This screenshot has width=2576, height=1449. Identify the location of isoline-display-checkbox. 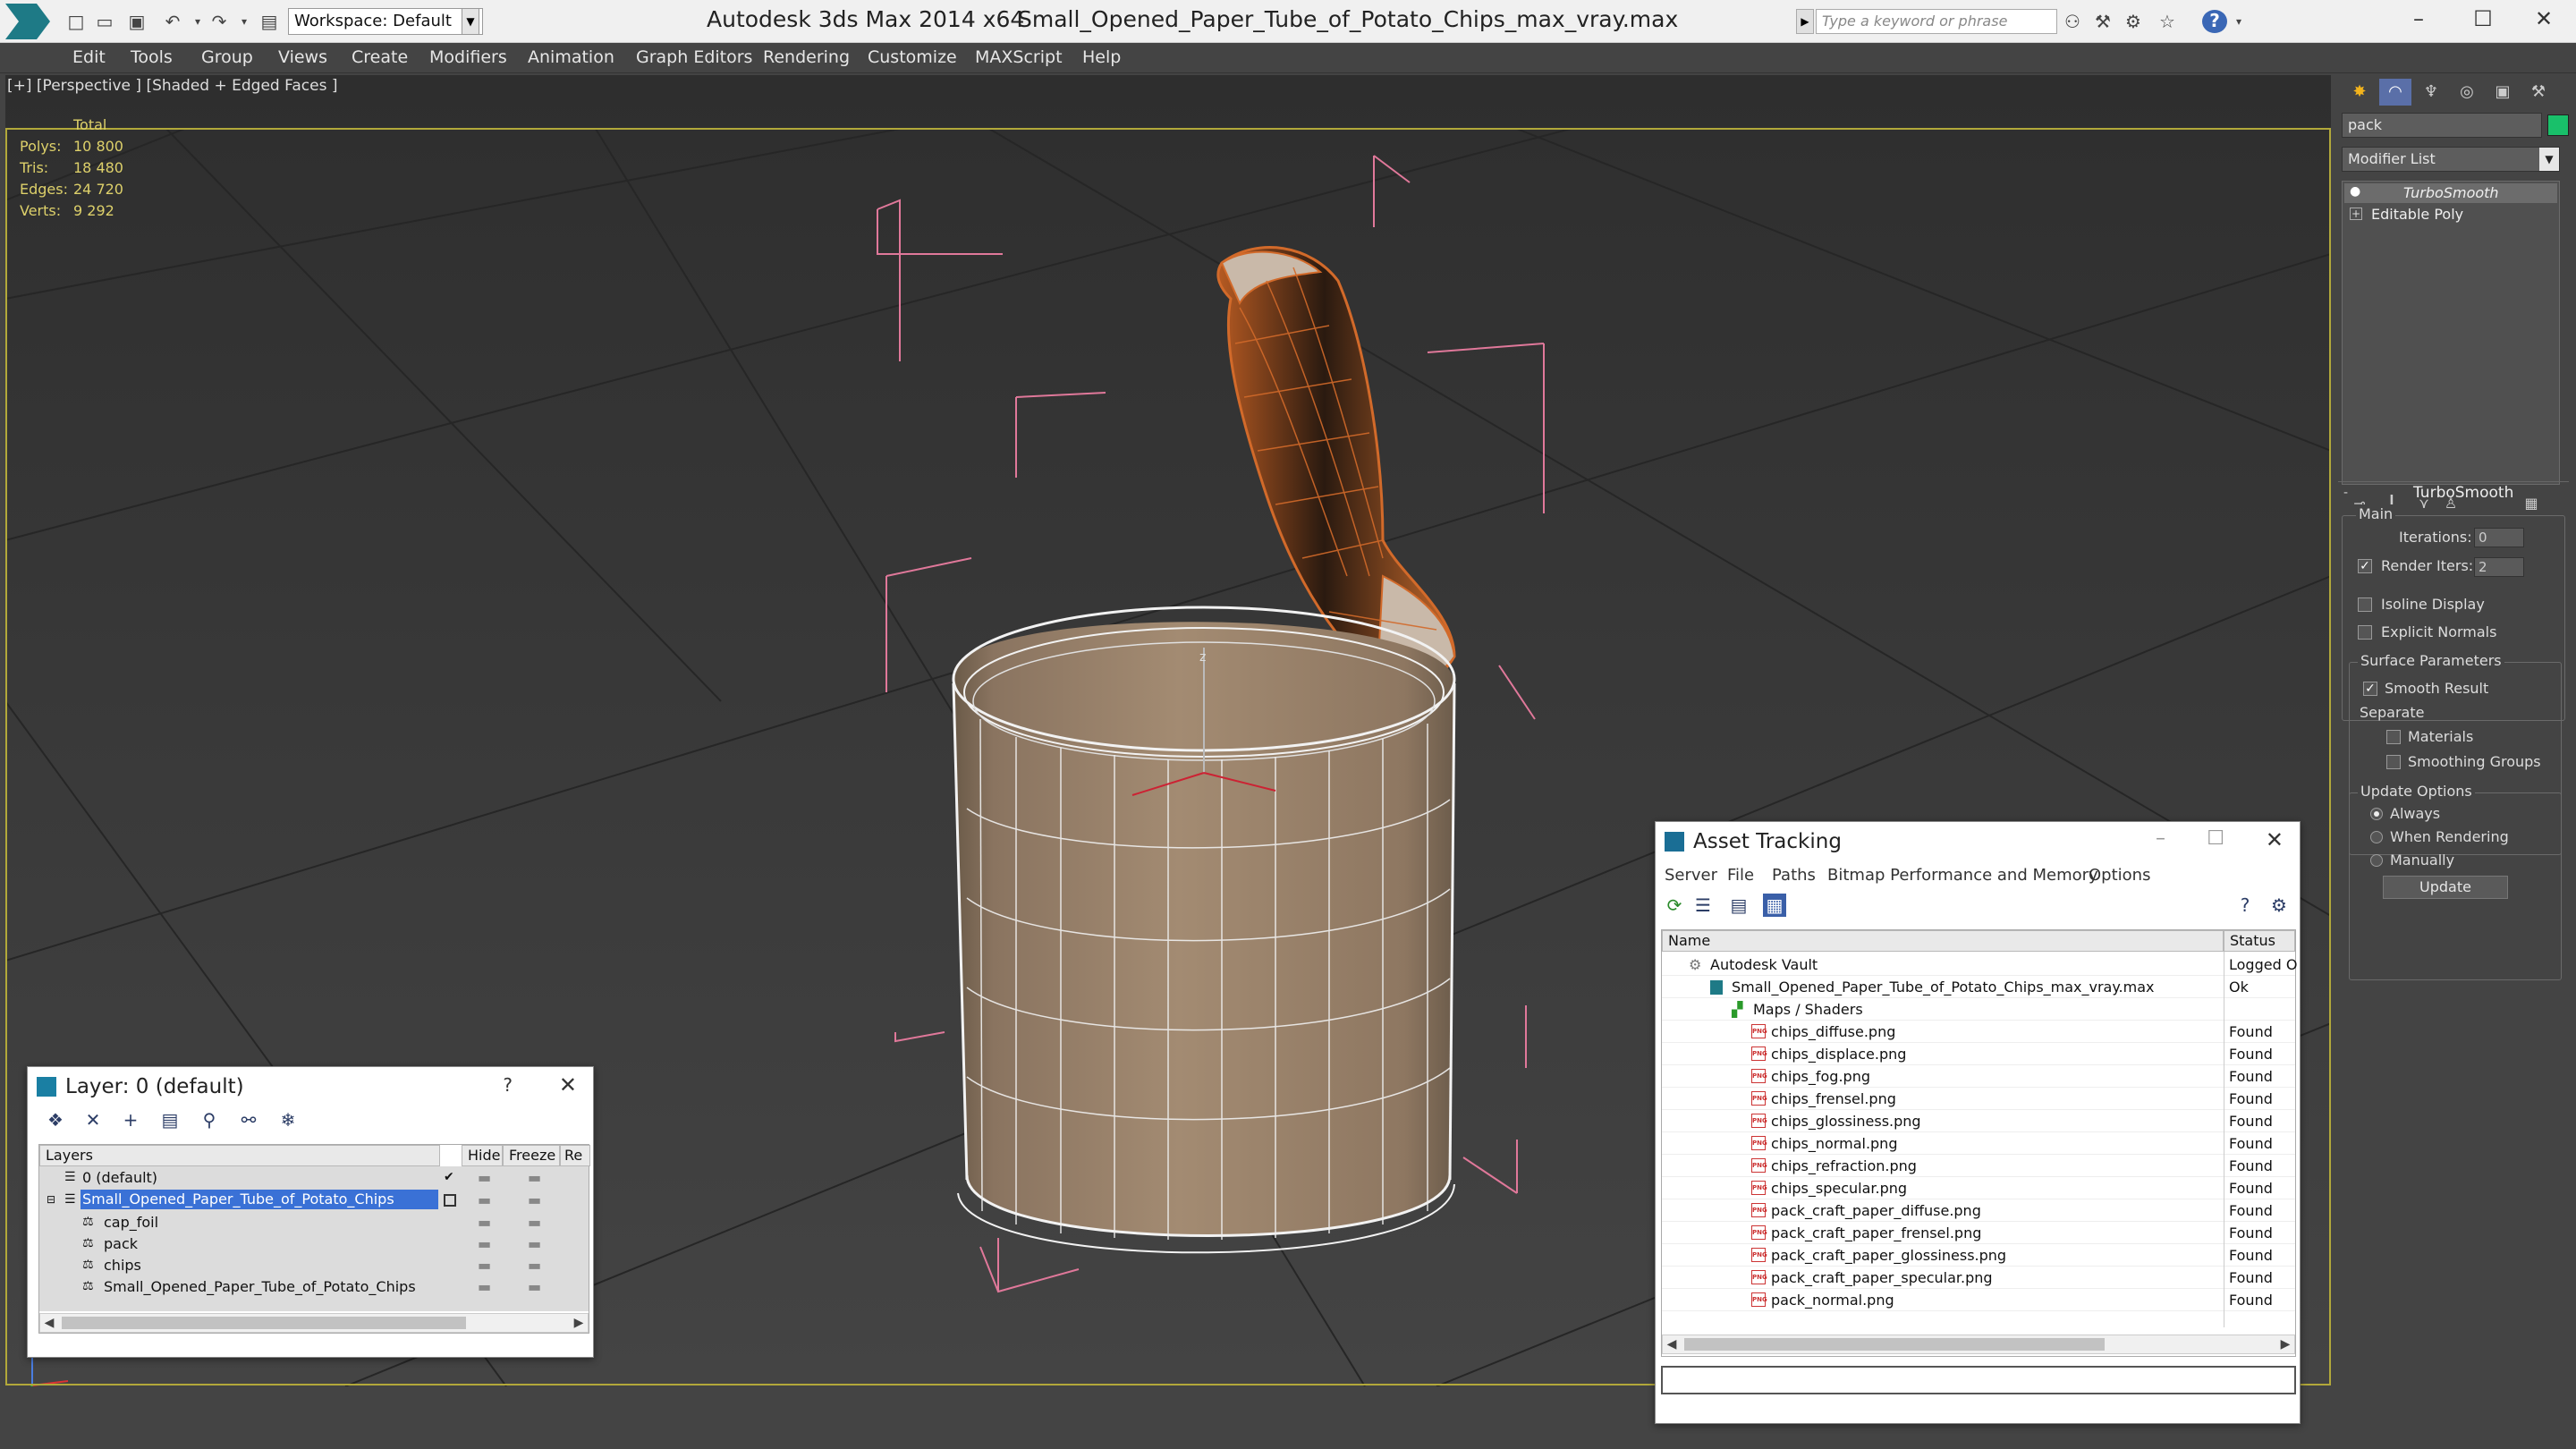
(2365, 604).